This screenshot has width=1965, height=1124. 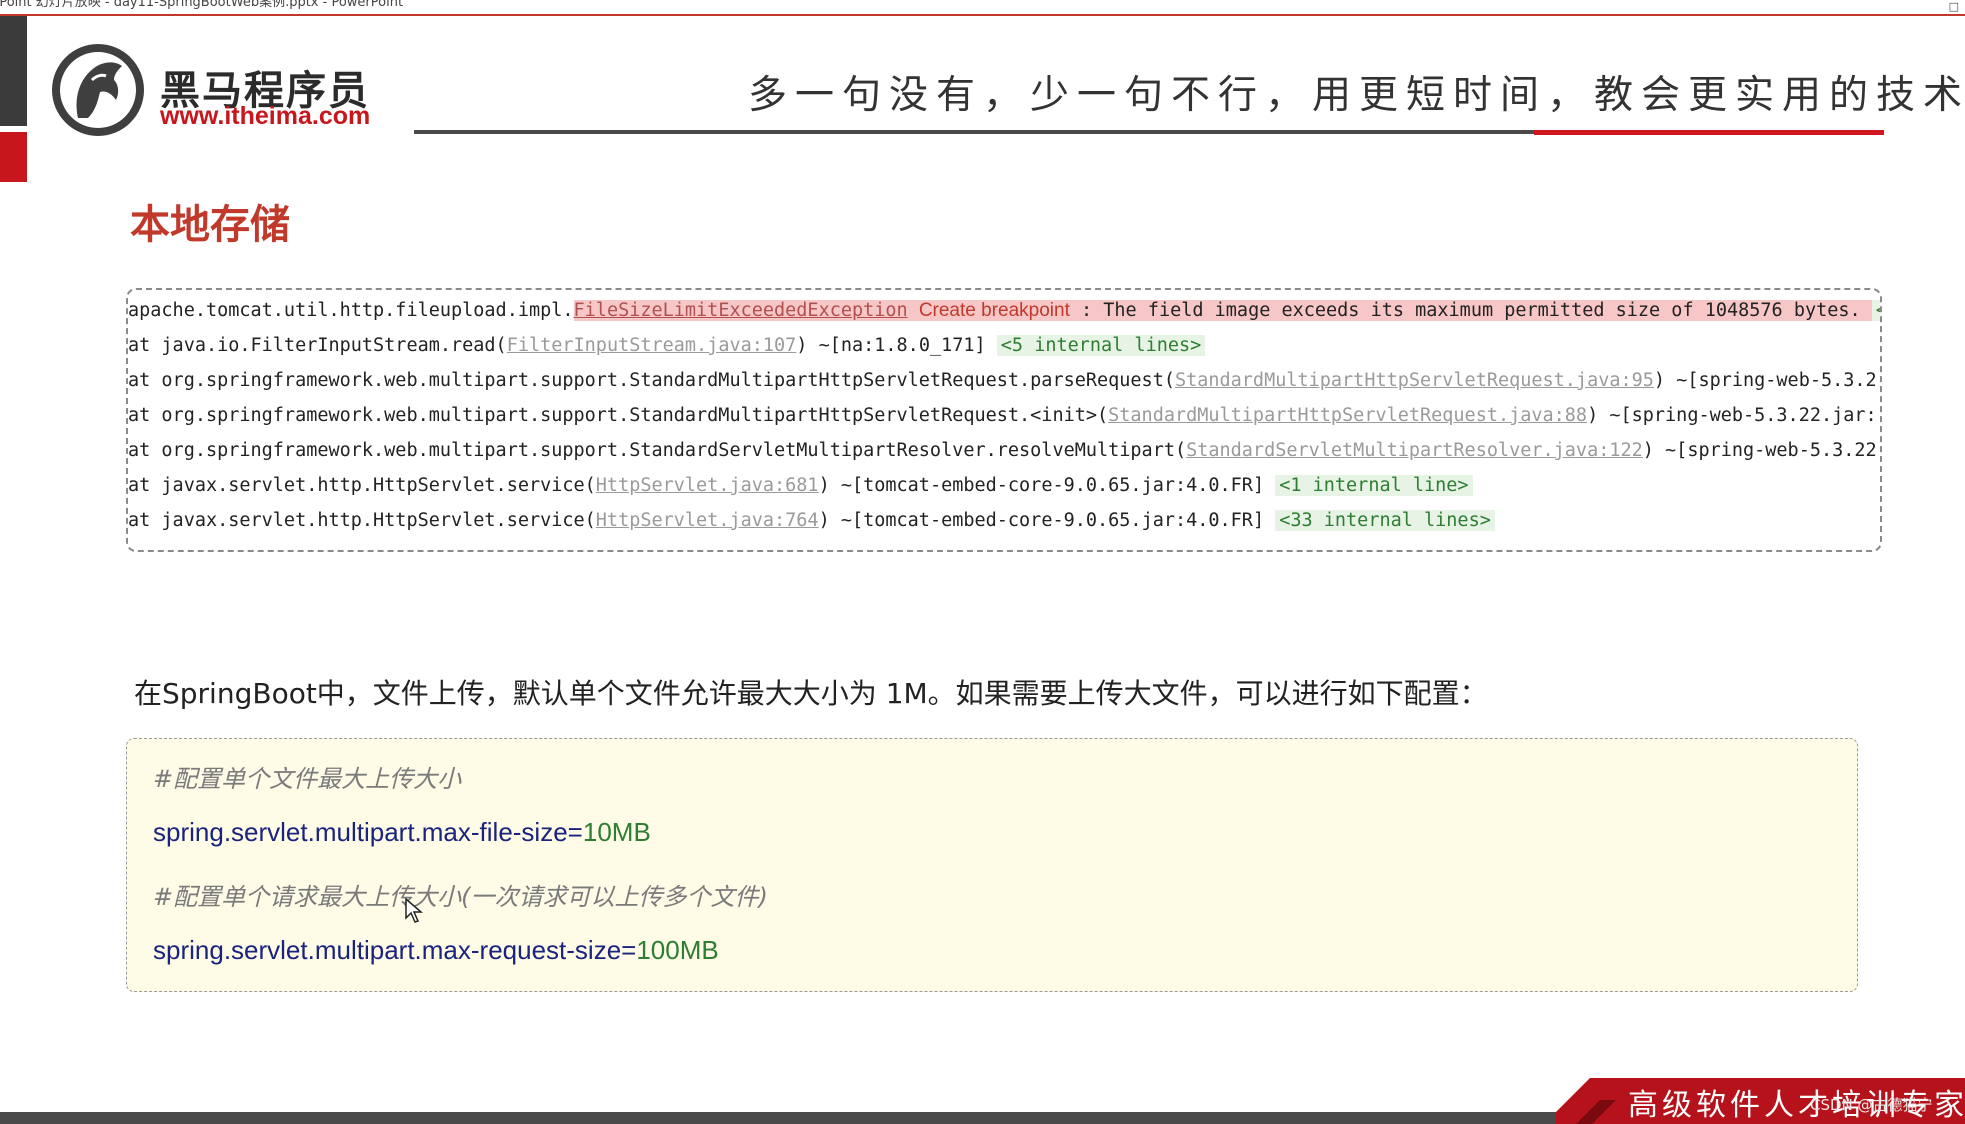 What do you see at coordinates (98, 90) in the screenshot?
I see `horse-logo-icon` at bounding box center [98, 90].